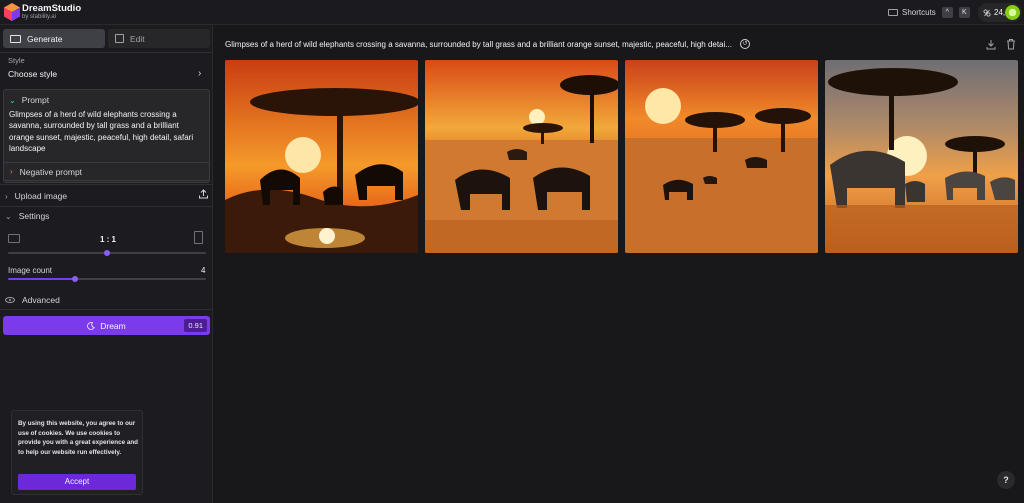  I want to click on shortcuts-label: Shortcuts, so click(919, 12).